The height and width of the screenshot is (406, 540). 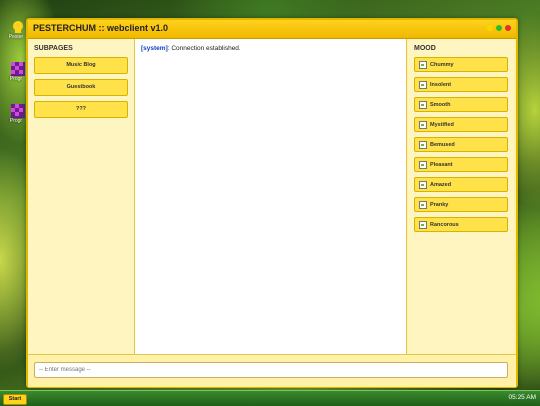 I want to click on pesterchum-icon, so click(x=18, y=27).